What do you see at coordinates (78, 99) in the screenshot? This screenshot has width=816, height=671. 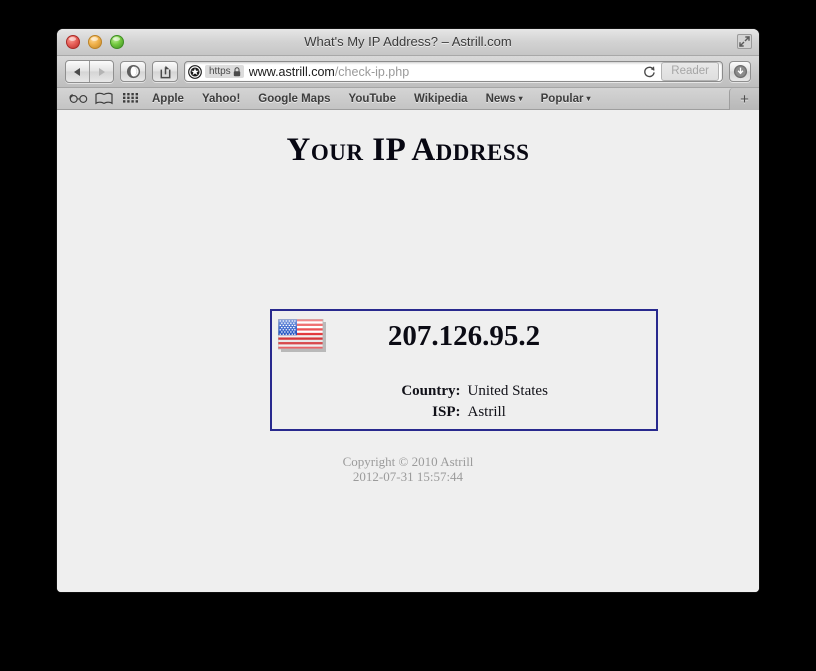 I see `glasses-reading-list-icon` at bounding box center [78, 99].